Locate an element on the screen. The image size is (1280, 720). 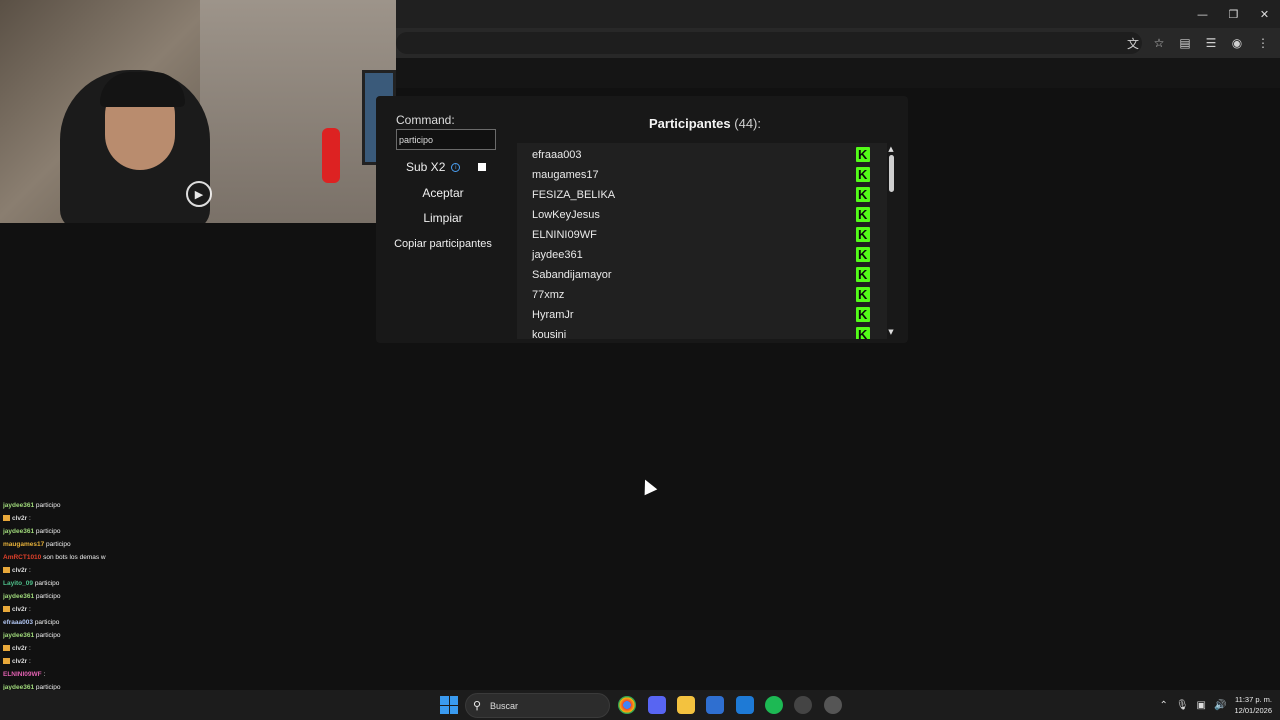
chat-overlay: jaydee361 participo clv2r is located at coordinates (103, 595).